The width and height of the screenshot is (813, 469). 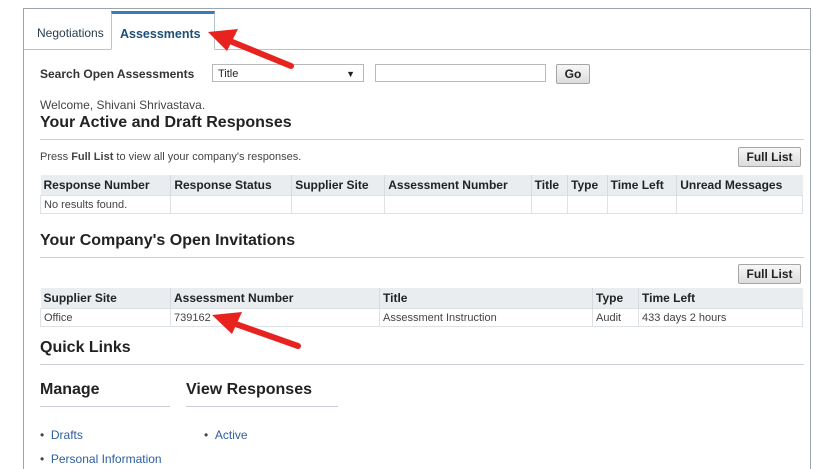 What do you see at coordinates (769, 157) in the screenshot?
I see `full-list-button-responses: Full List` at bounding box center [769, 157].